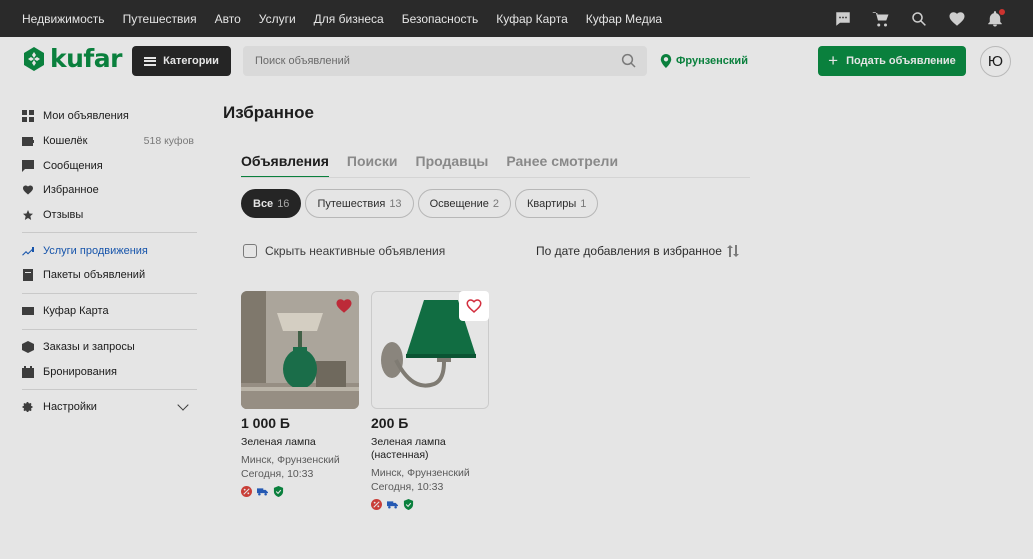 The width and height of the screenshot is (1033, 559). Describe the element at coordinates (995, 61) in the screenshot. I see `avatar: Ю` at that location.